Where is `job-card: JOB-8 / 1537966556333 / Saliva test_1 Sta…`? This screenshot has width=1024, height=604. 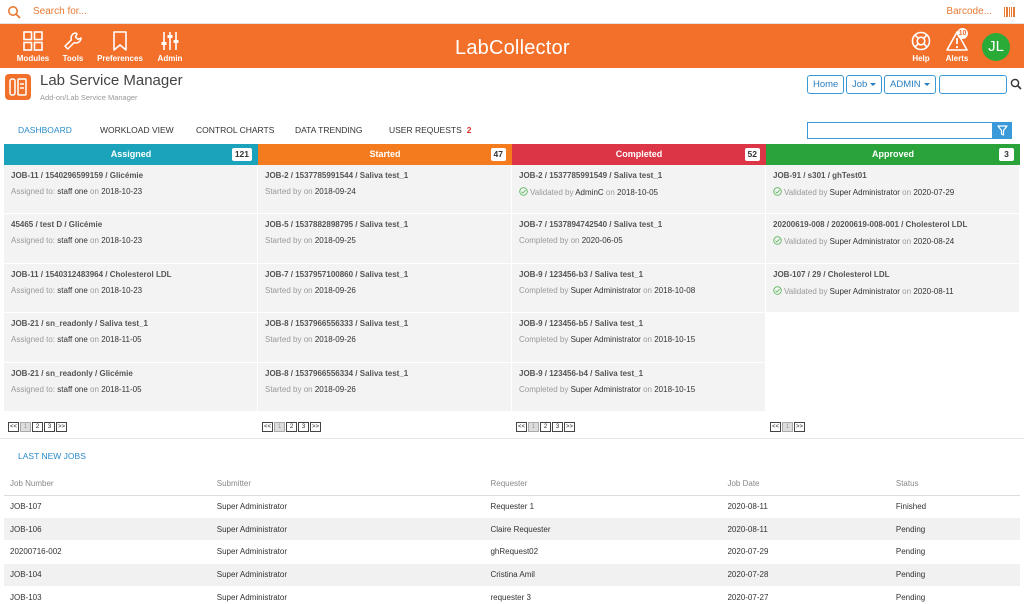 job-card: JOB-8 / 1537966556333 / Saliva test_1 Sta… is located at coordinates (385, 338).